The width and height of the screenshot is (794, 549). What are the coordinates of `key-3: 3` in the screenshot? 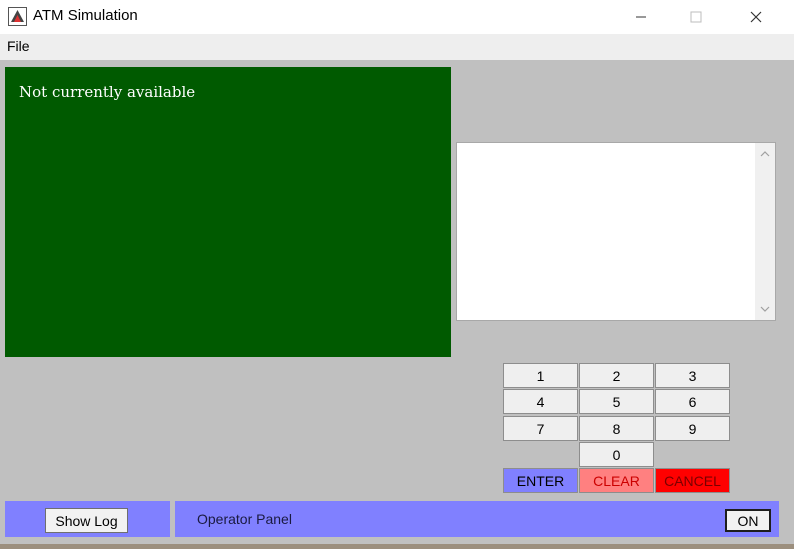 It's located at (692, 375).